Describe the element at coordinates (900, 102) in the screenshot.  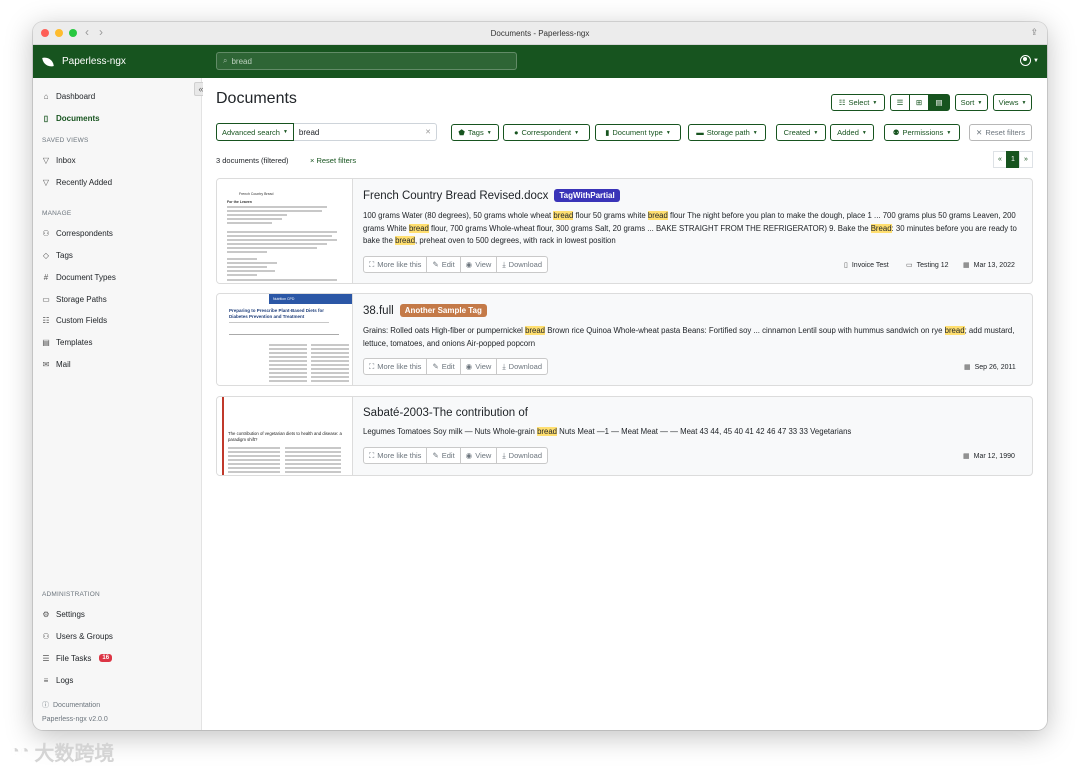
I see `view-table-button: ☰` at that location.